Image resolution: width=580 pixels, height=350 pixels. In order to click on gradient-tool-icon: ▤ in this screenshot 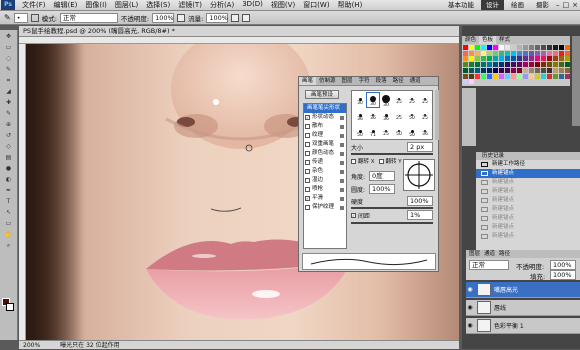, I will do `click(9, 157)`.